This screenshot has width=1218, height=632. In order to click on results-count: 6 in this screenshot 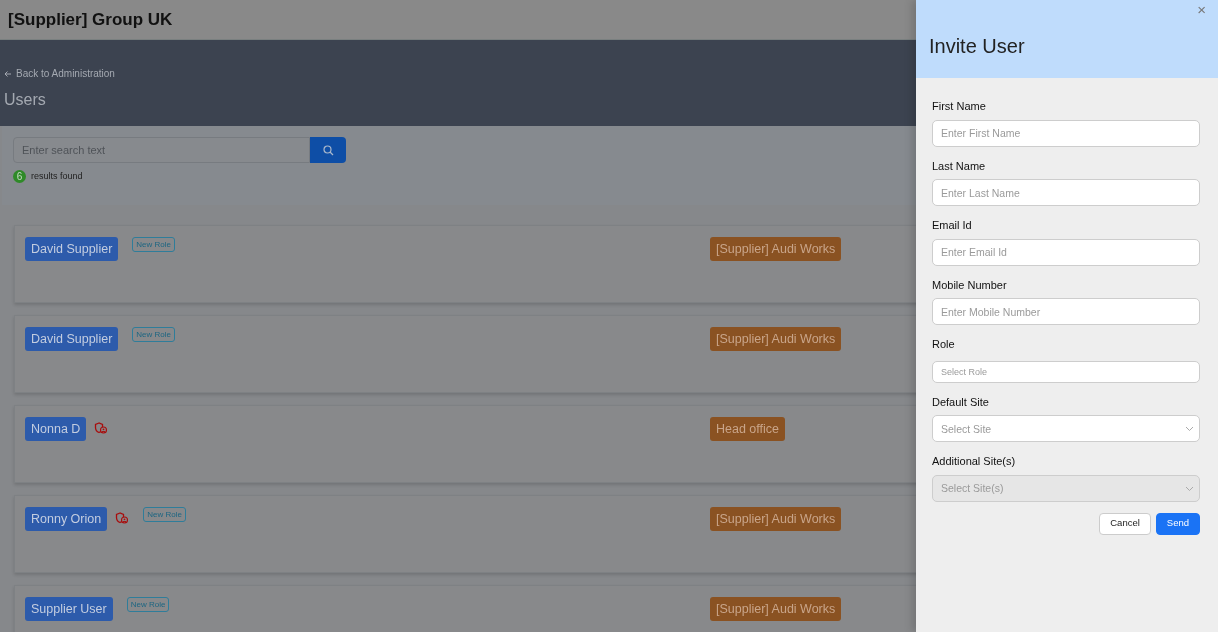, I will do `click(19, 177)`.